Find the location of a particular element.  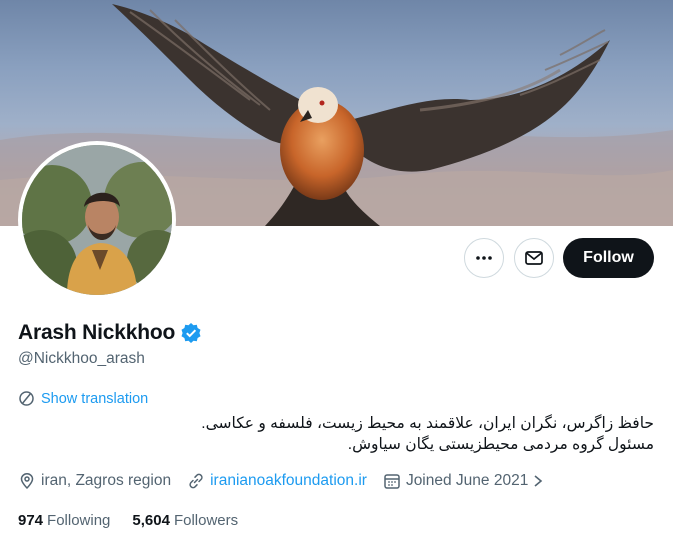

profile-avatar is located at coordinates (97, 220).